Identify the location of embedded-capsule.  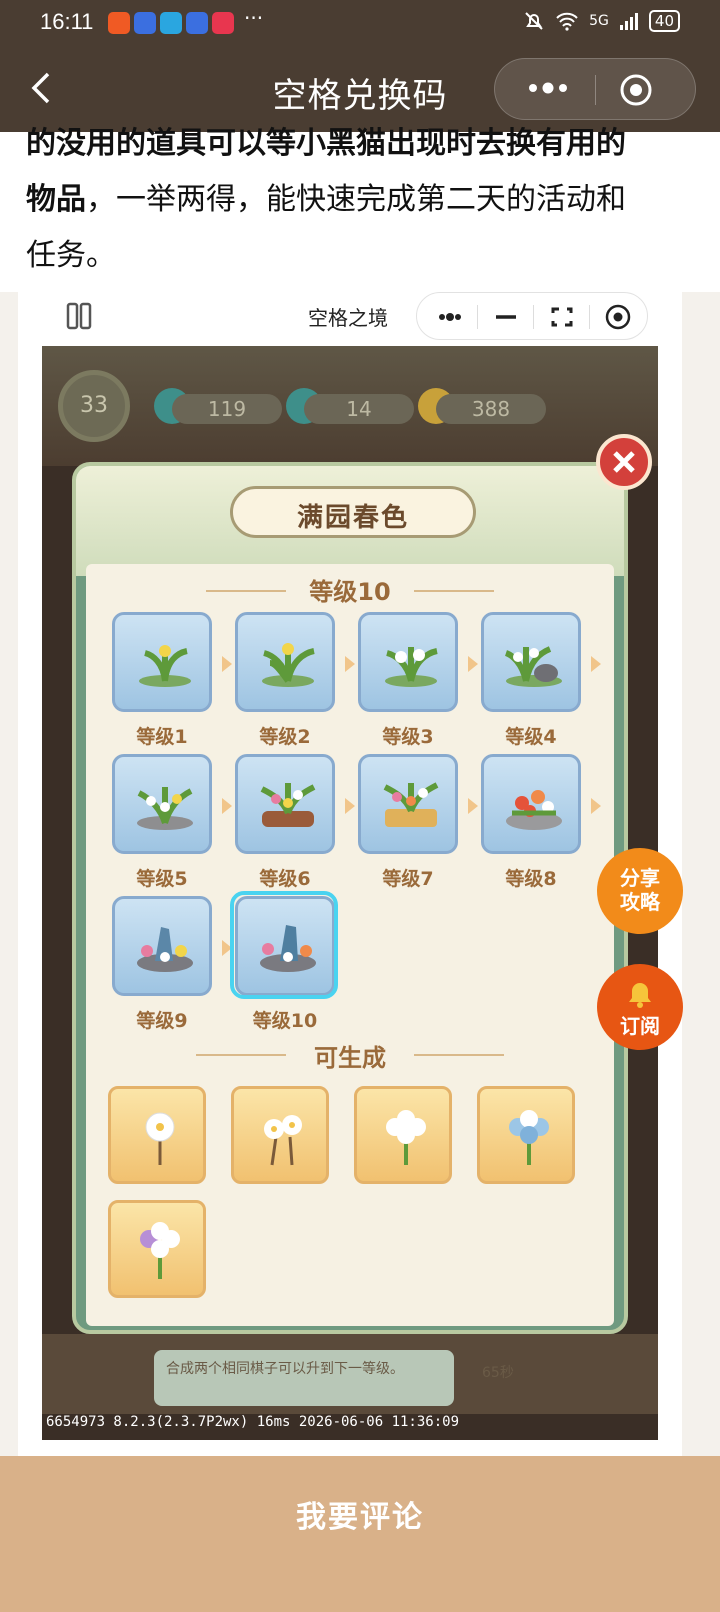
(532, 316).